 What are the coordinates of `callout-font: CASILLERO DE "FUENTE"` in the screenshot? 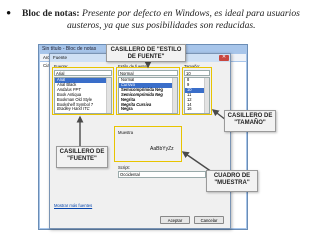 It's located at (82, 157).